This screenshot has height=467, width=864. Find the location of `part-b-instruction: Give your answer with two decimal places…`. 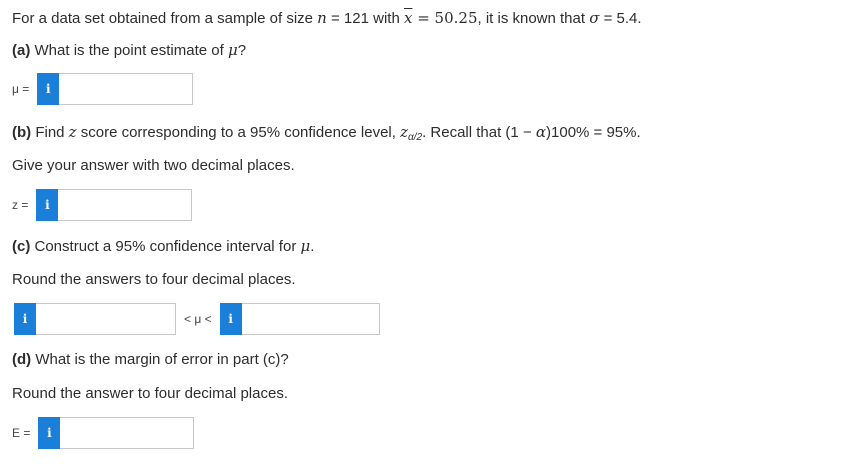

part-b-instruction: Give your answer with two decimal places… is located at coordinates (153, 165).